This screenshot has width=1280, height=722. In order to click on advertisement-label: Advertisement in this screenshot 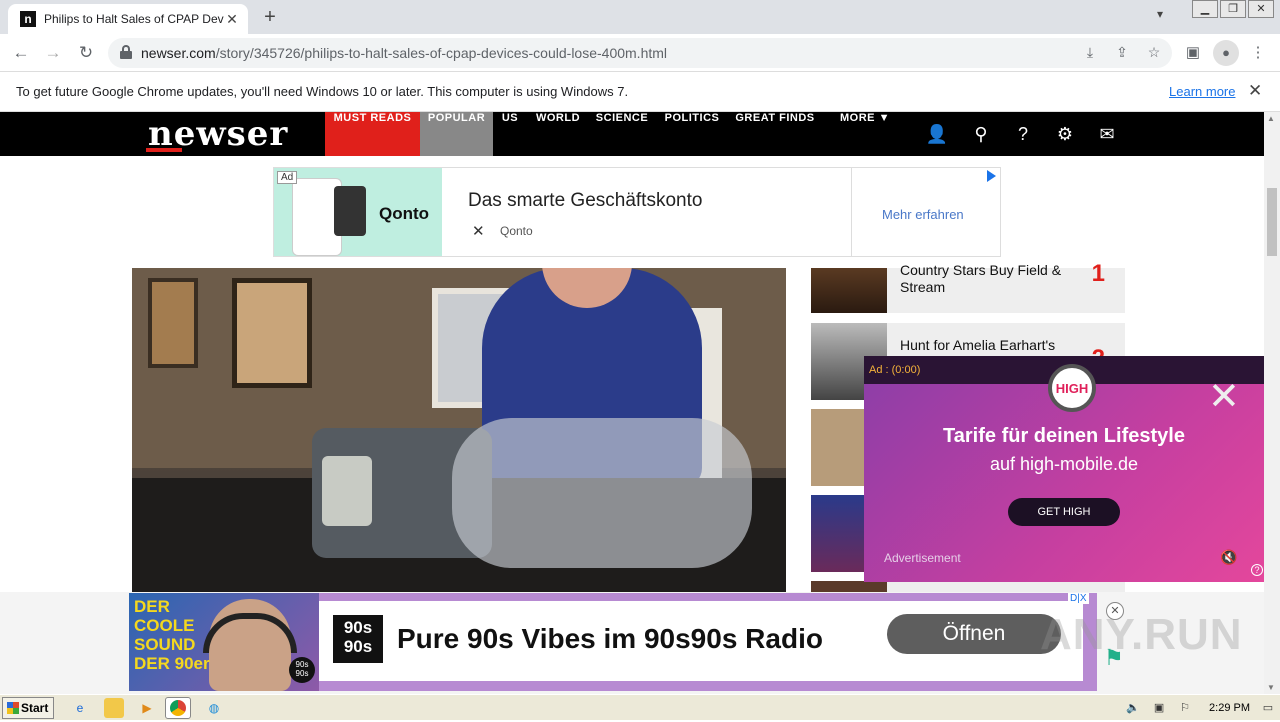, I will do `click(922, 558)`.